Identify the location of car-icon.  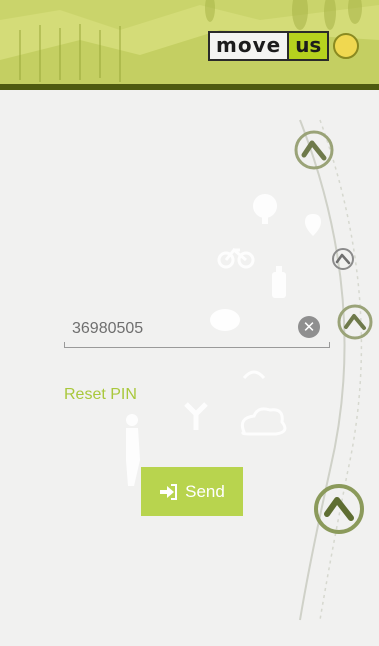
(254, 375).